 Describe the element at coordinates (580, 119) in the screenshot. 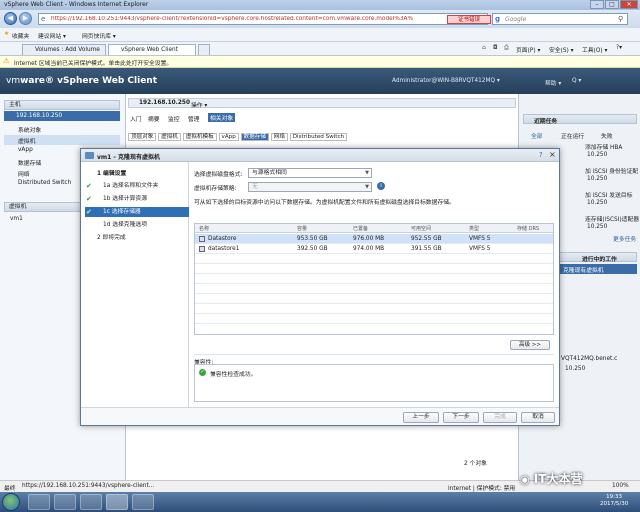

I see `recent-tasks-header: 近期任务` at that location.